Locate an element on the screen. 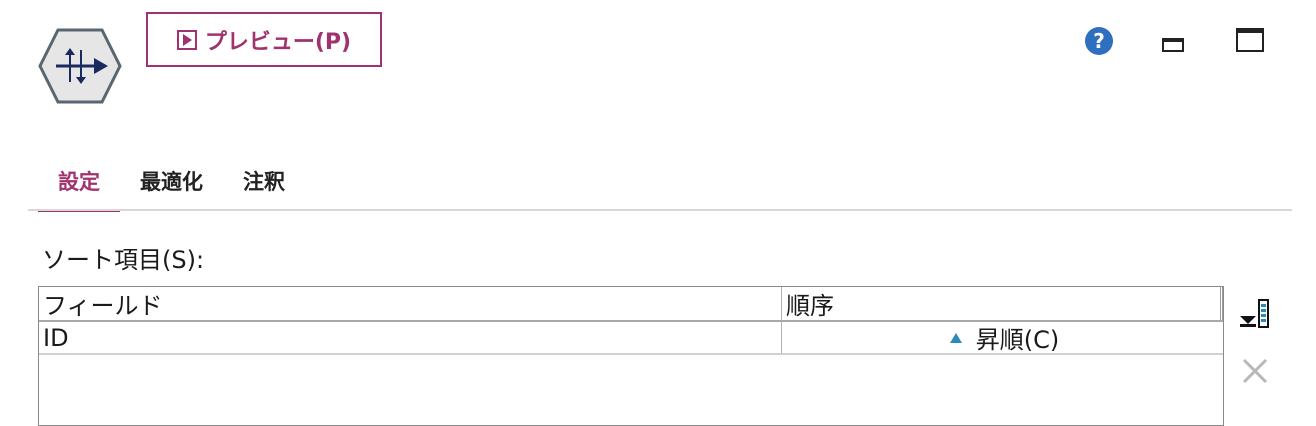 The width and height of the screenshot is (1316, 426). tab-annotation: 注釈 is located at coordinates (264, 181).